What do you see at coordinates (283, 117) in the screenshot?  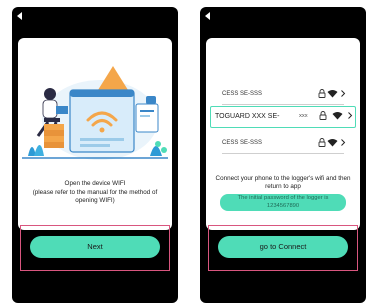 I see `wifi-list-item-selected: TOGUARD XXX SE- xxx` at bounding box center [283, 117].